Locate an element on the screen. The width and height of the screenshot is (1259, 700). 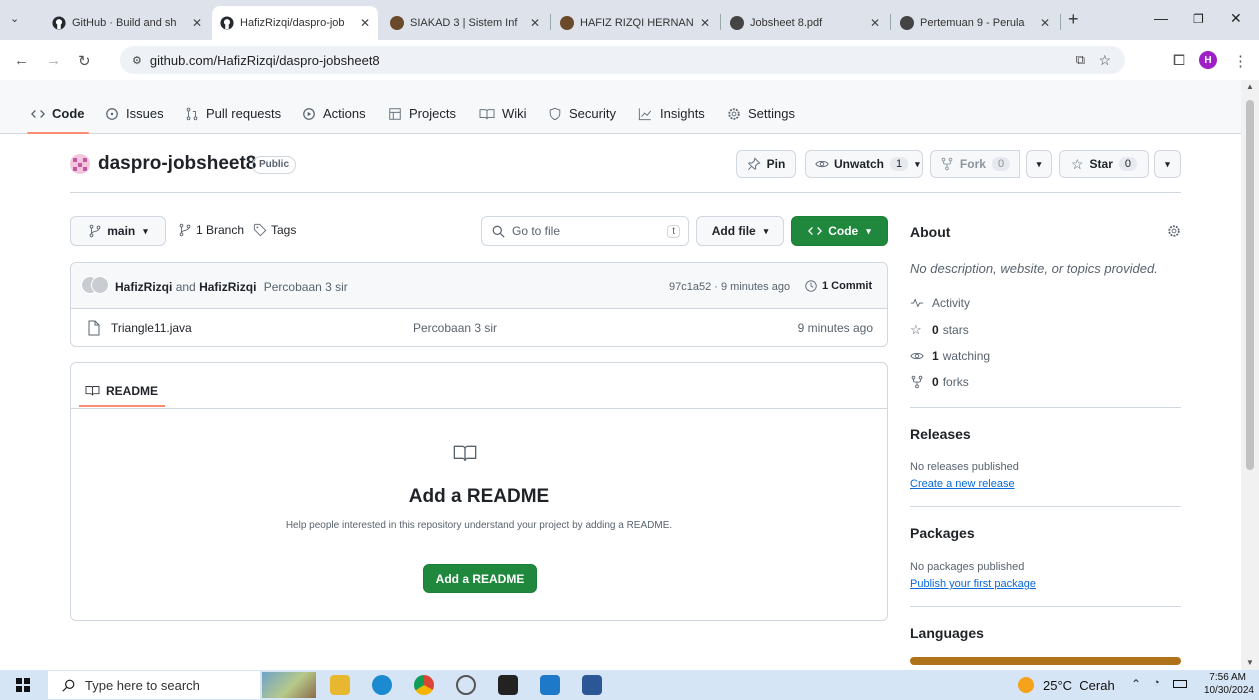
browser-tab: SIAKAD 3 | Sistem Inf ✕ is located at coordinates (465, 23).